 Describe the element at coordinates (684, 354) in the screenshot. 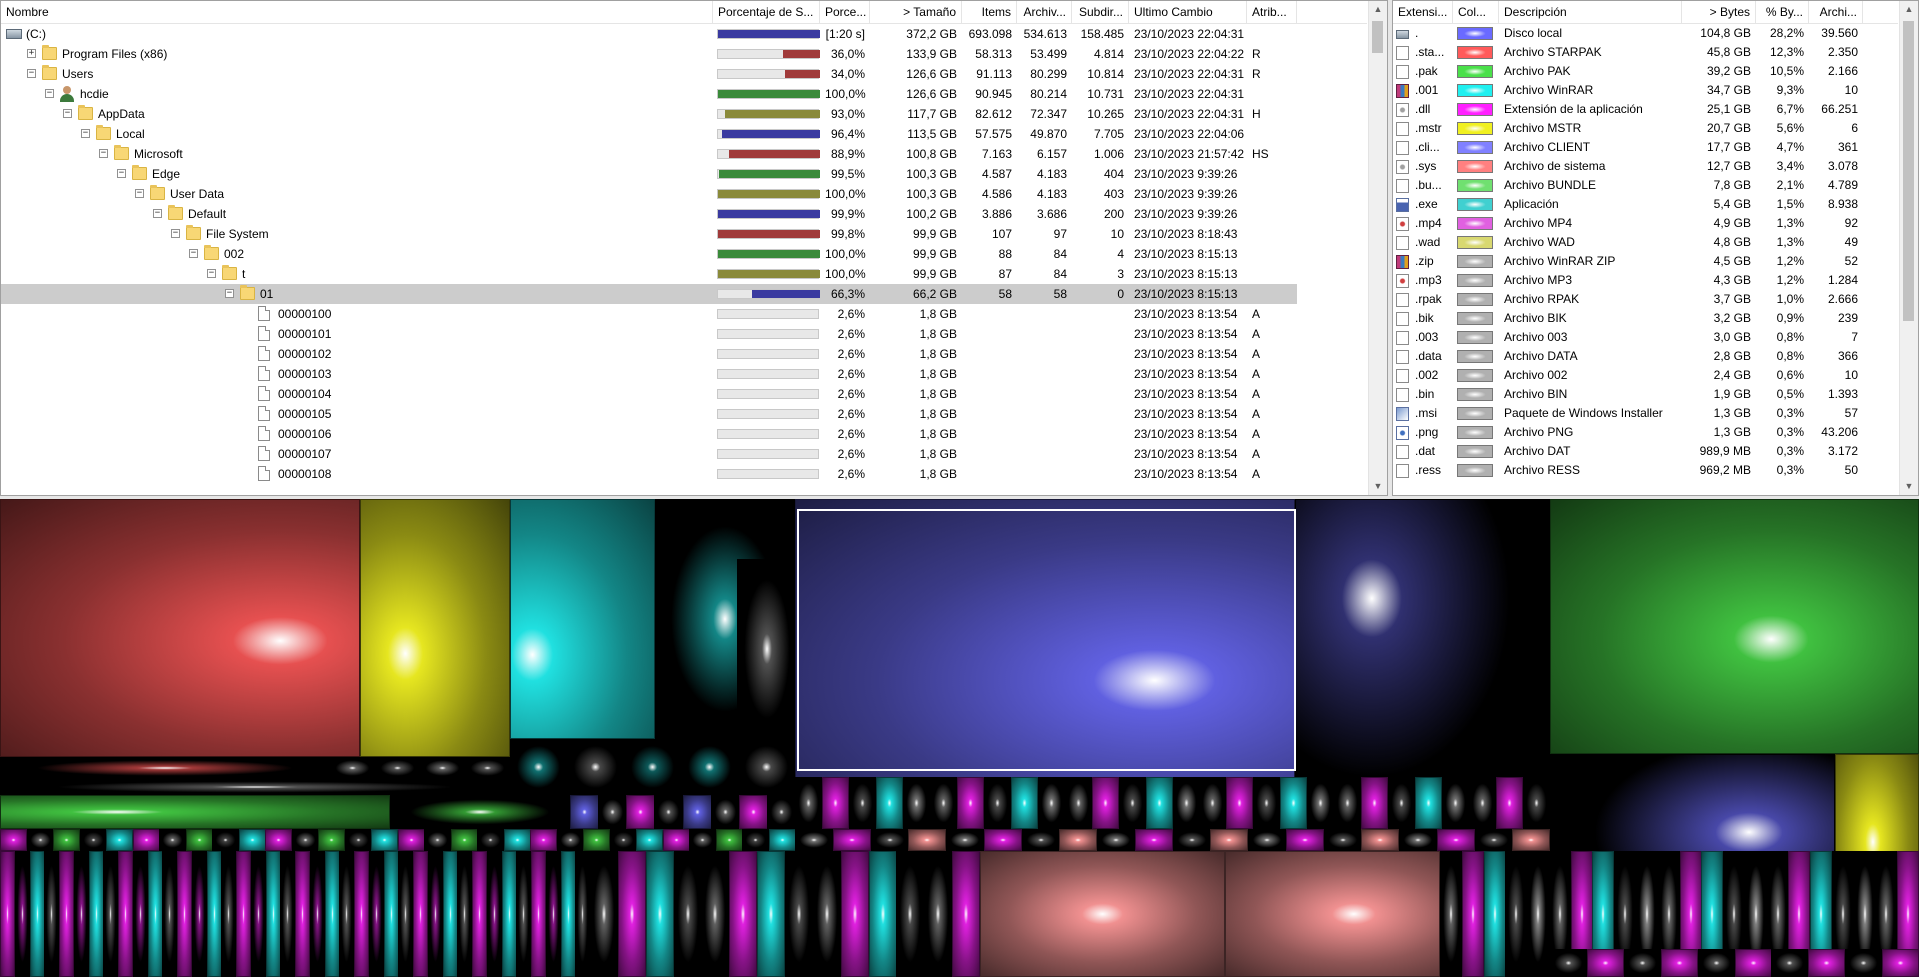

I see `tree-row: 00000102 2,6% 1,8 GB 23/10/2023 8:13:54 A` at that location.